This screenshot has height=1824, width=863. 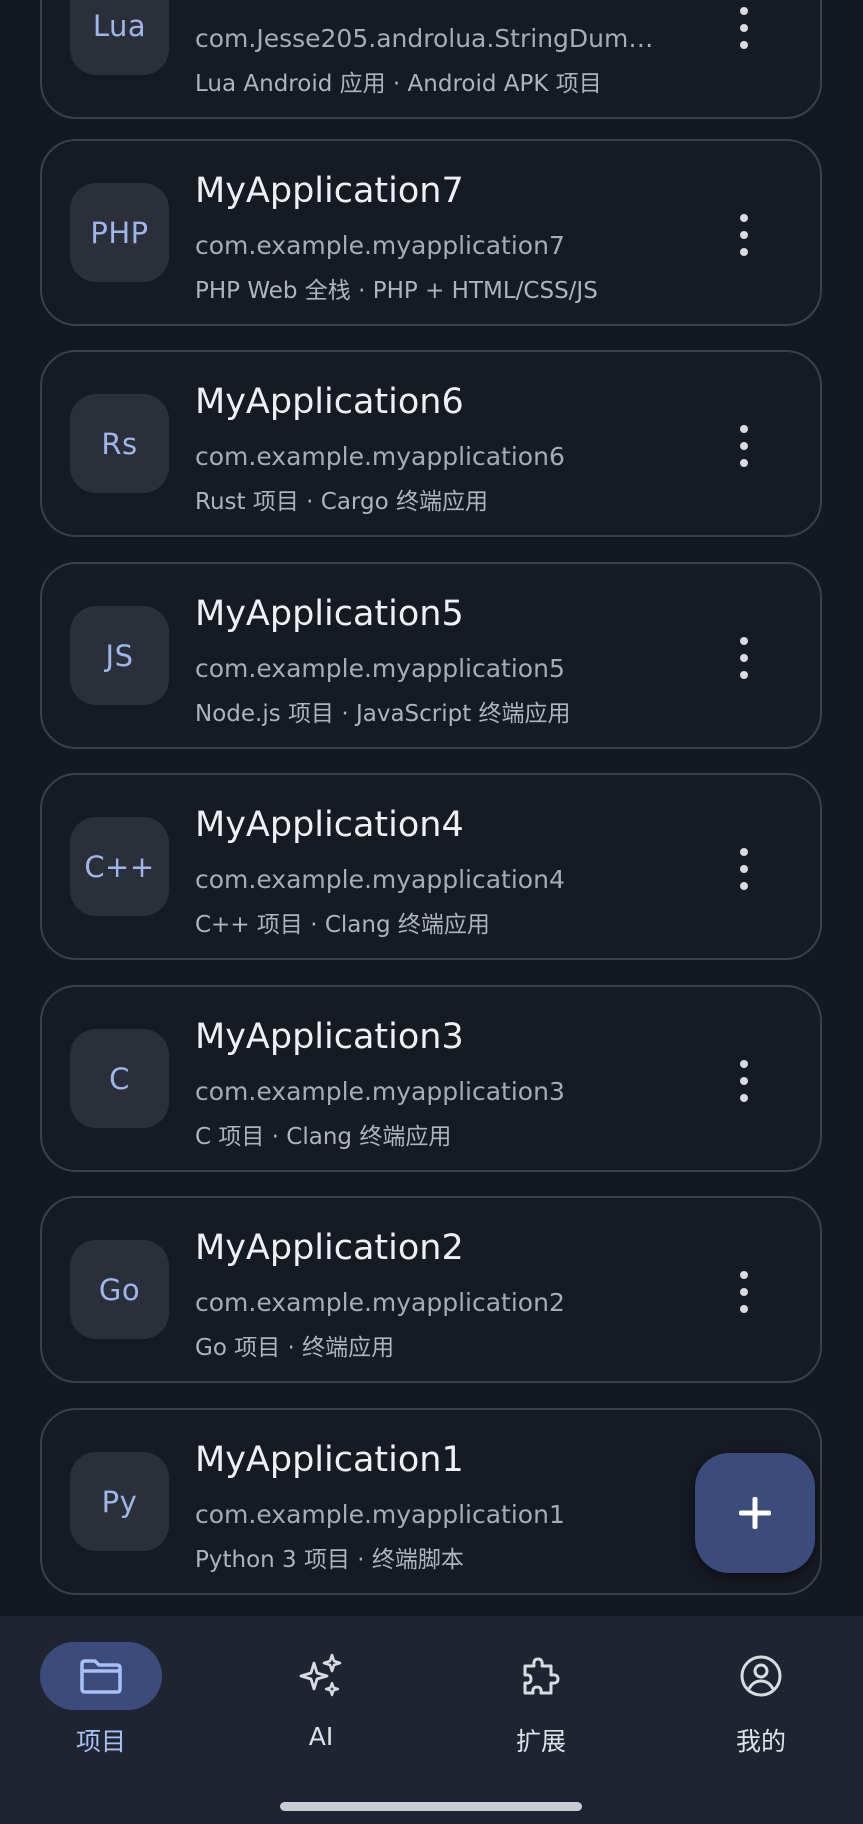 I want to click on project-package: com.example.myapplication7, so click(x=380, y=245).